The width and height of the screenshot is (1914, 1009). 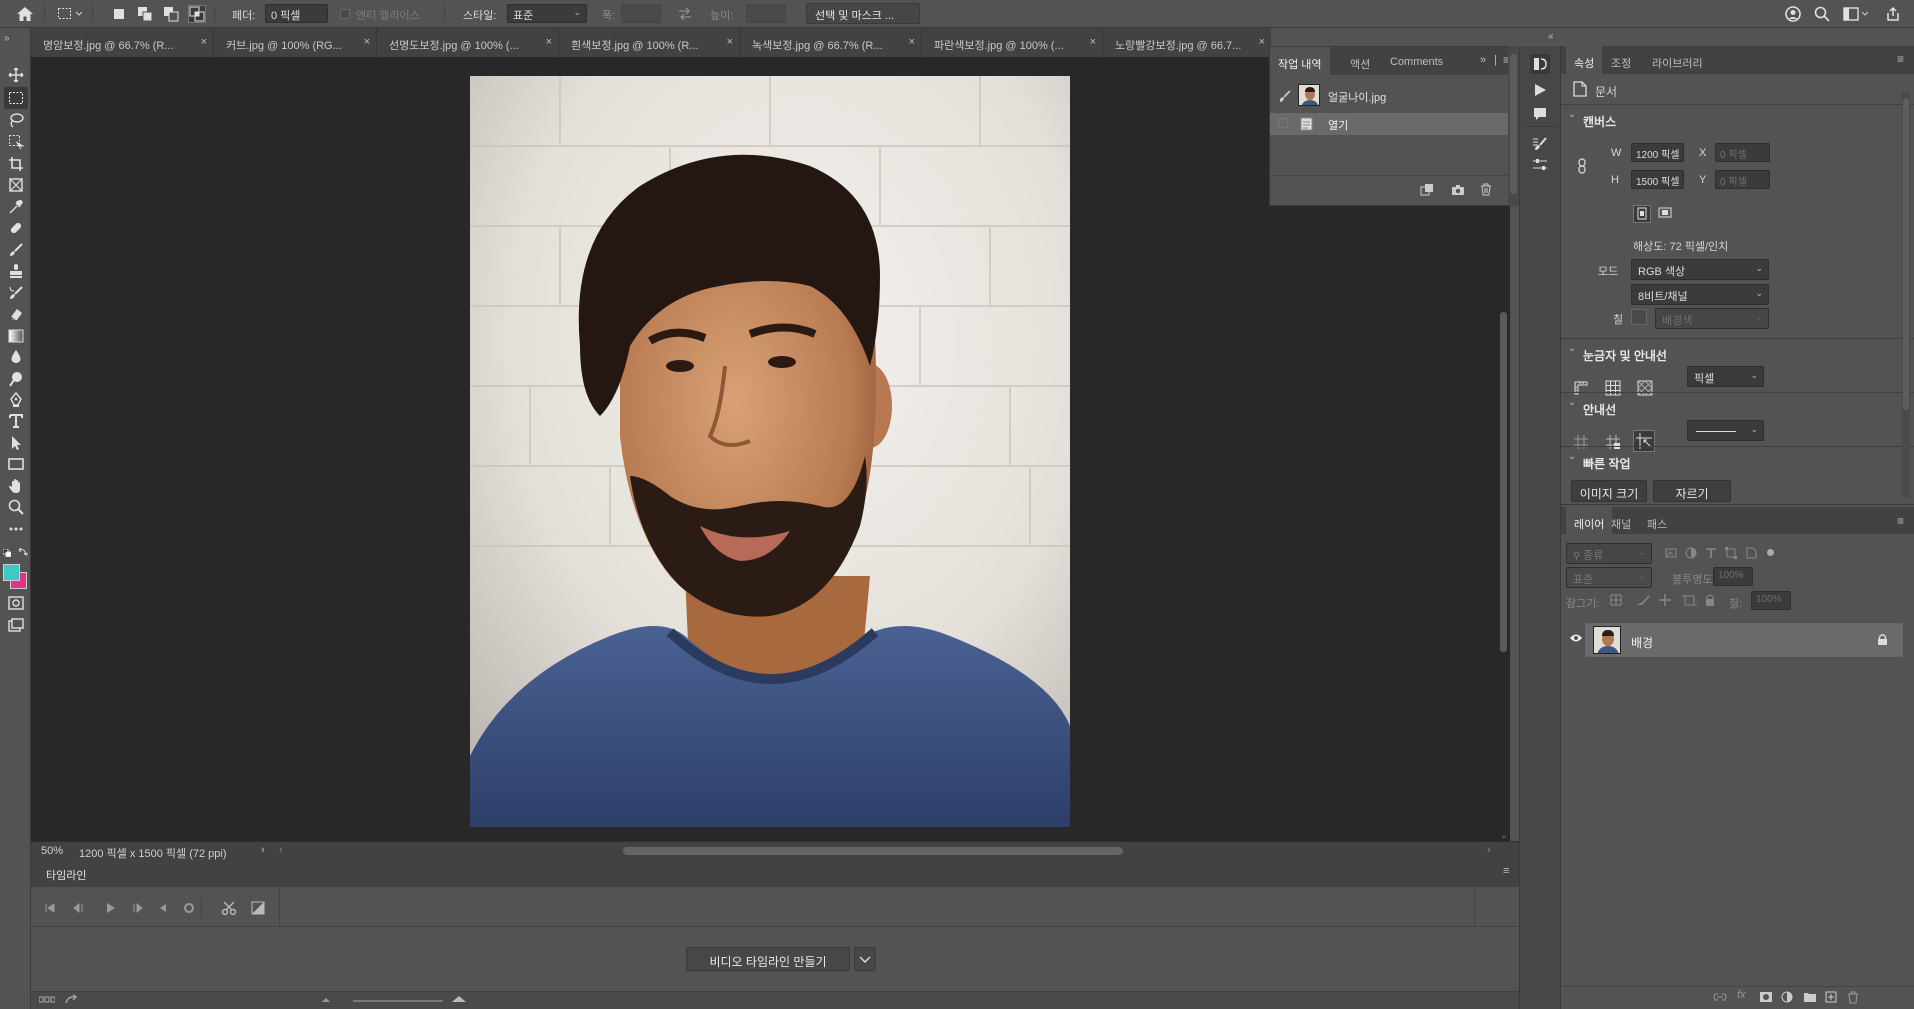 What do you see at coordinates (1458, 190) in the screenshot?
I see `camera-snapshot-icon` at bounding box center [1458, 190].